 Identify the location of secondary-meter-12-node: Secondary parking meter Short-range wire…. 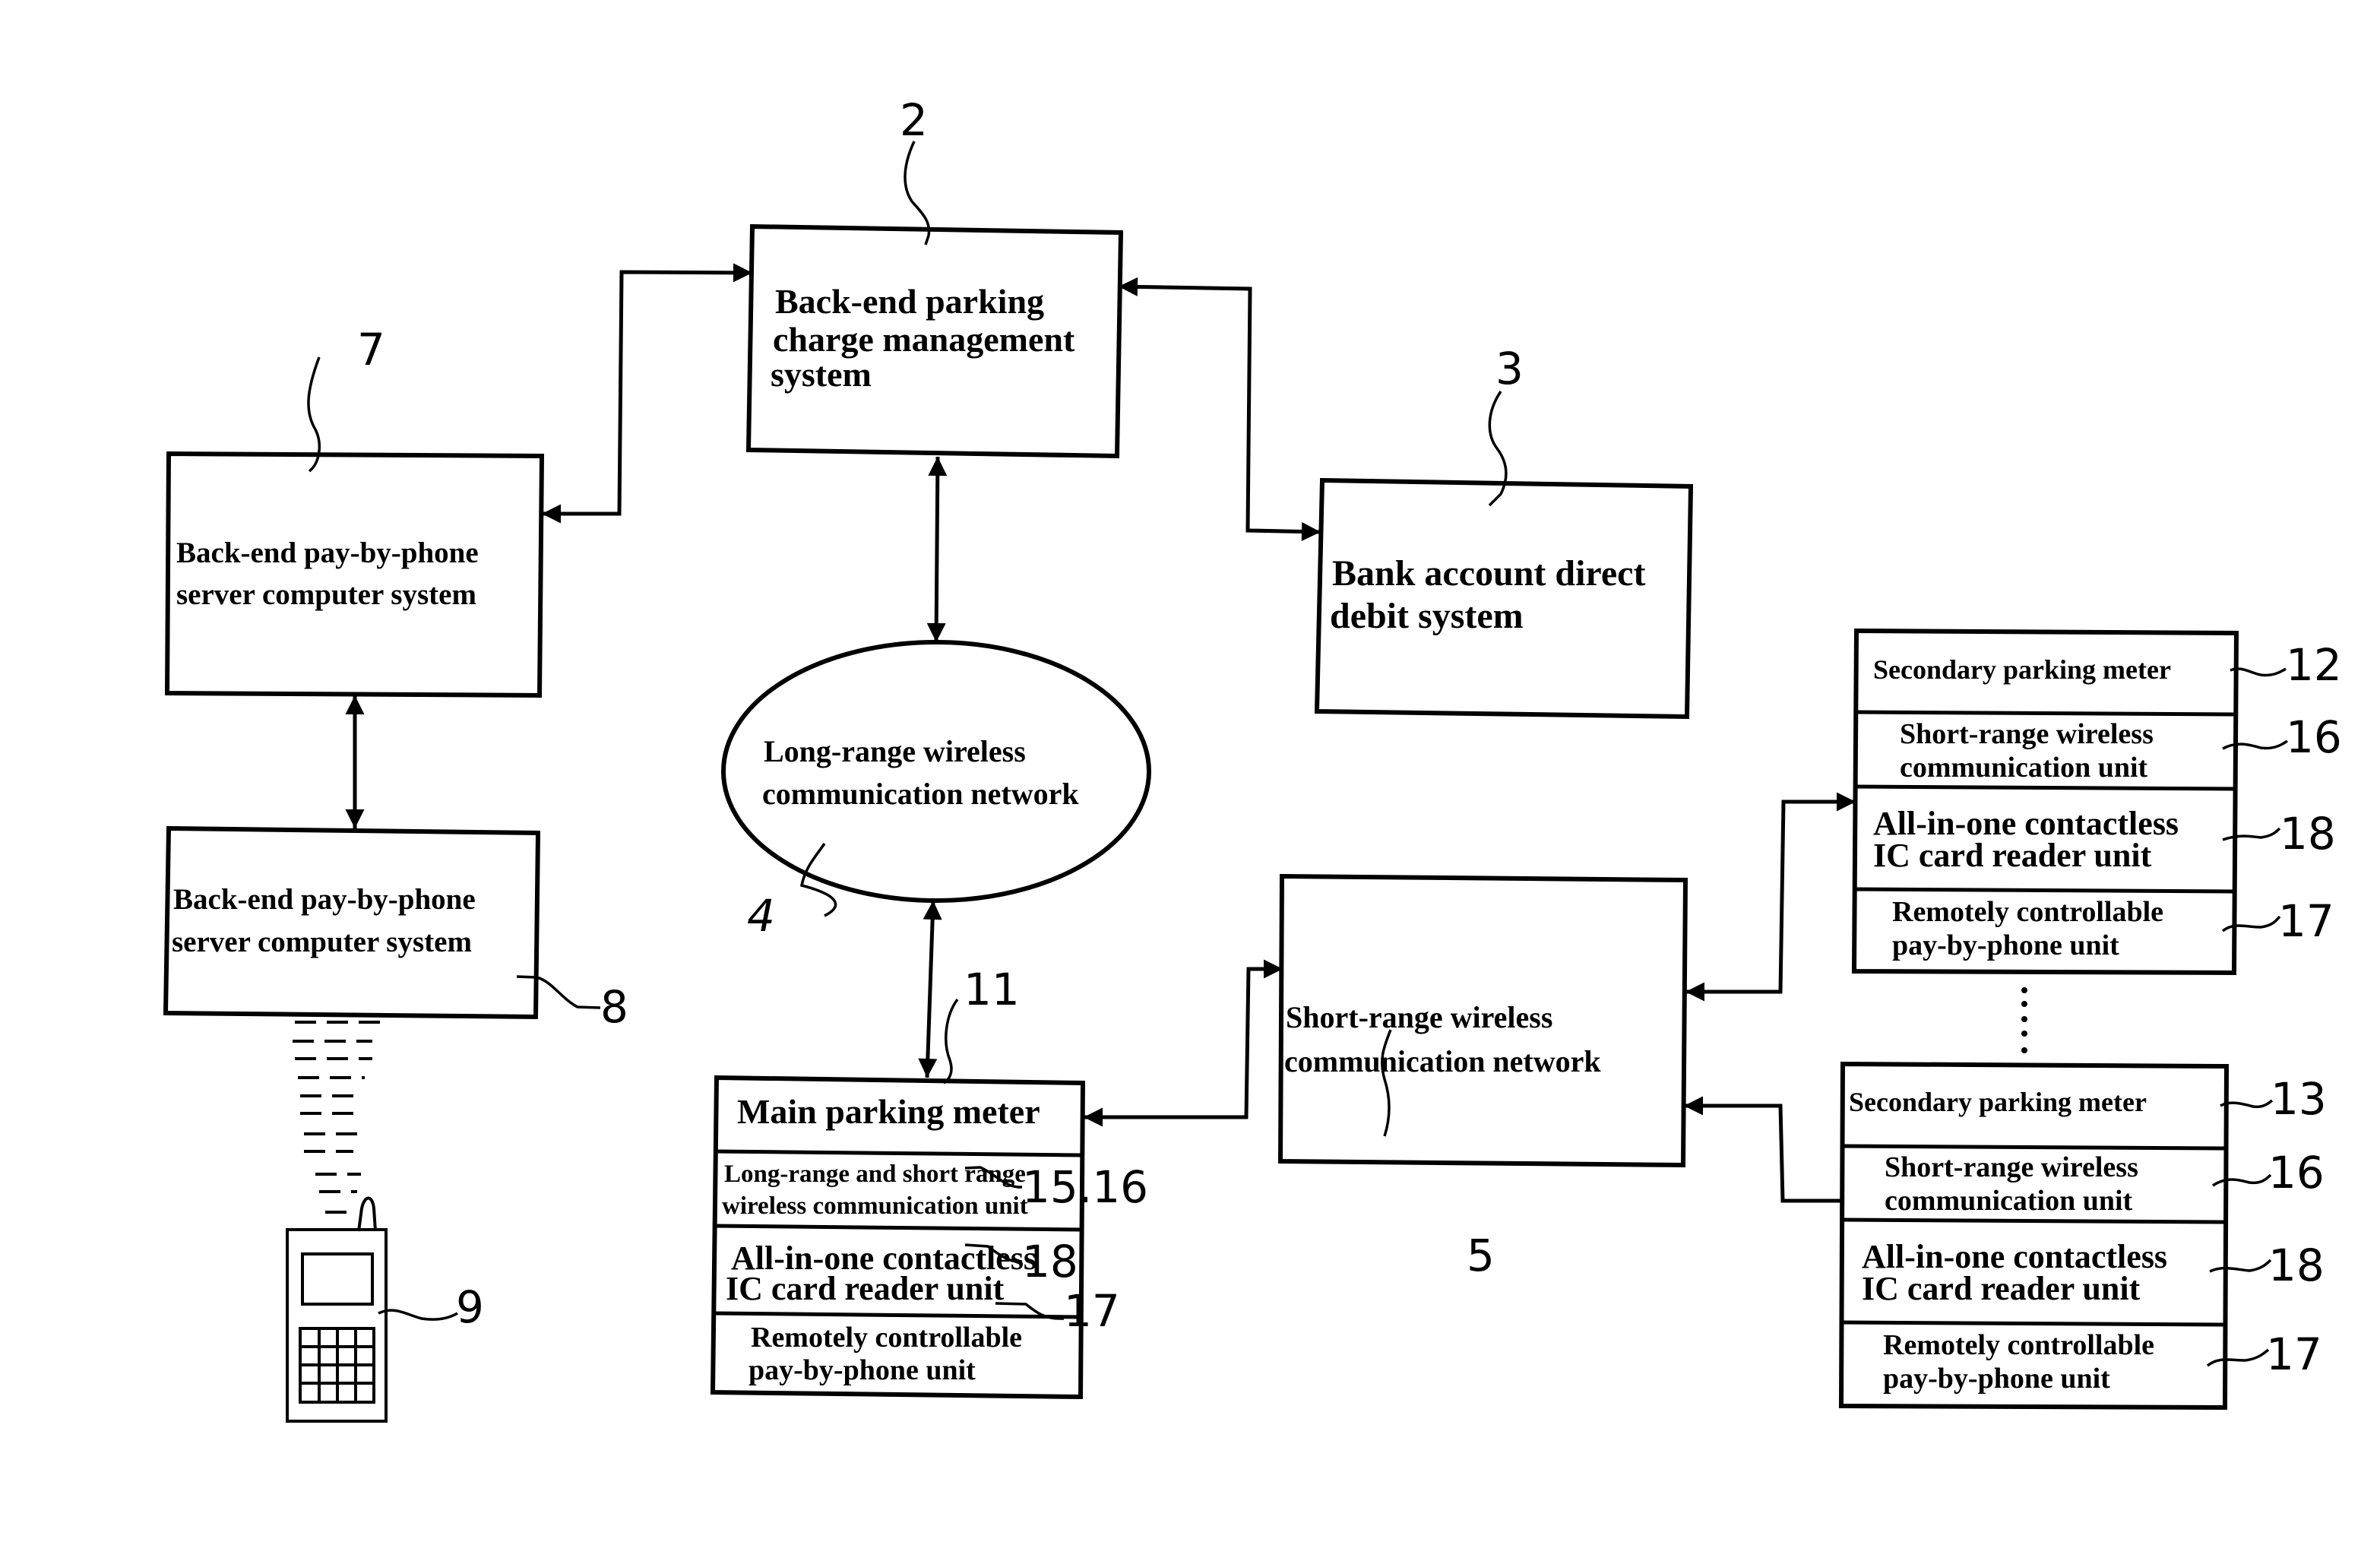
(2096, 802).